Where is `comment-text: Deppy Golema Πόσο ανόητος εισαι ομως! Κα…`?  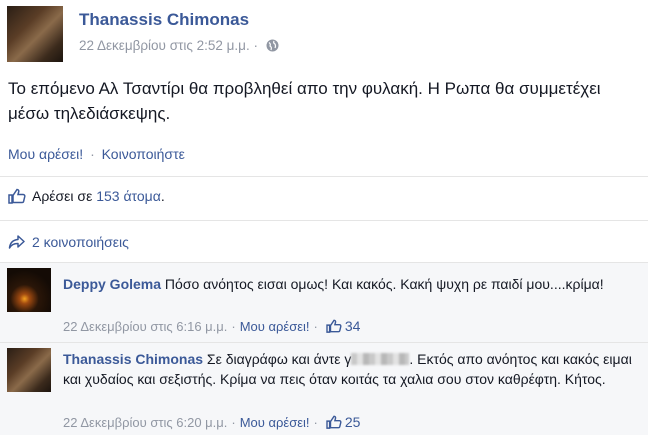
comment-text: Deppy Golema Πόσο ανόητος εισαι ομως! Κα… is located at coordinates (353, 284).